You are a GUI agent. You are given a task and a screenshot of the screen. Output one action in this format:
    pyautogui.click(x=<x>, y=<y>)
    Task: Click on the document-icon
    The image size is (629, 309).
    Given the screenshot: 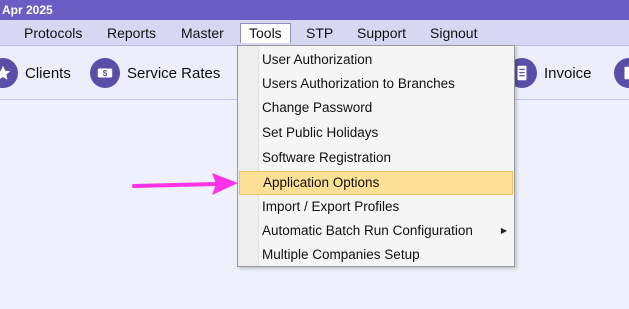 What is the action you would take?
    pyautogui.click(x=621, y=73)
    